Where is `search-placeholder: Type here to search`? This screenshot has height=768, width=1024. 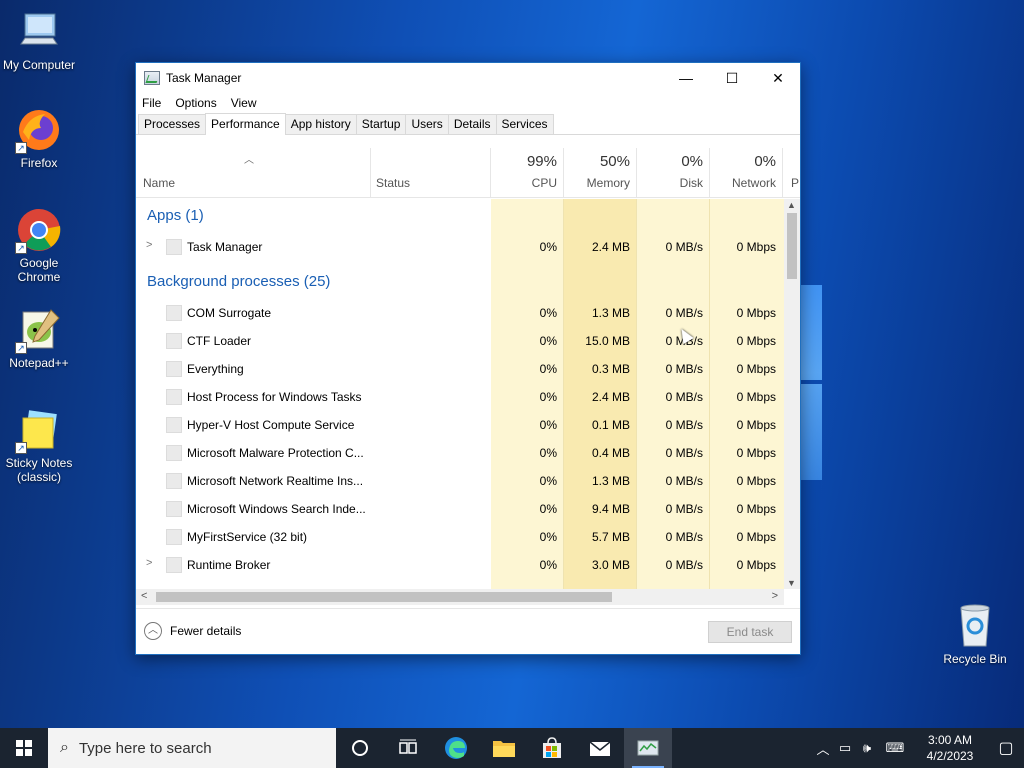 search-placeholder: Type here to search is located at coordinates (145, 748).